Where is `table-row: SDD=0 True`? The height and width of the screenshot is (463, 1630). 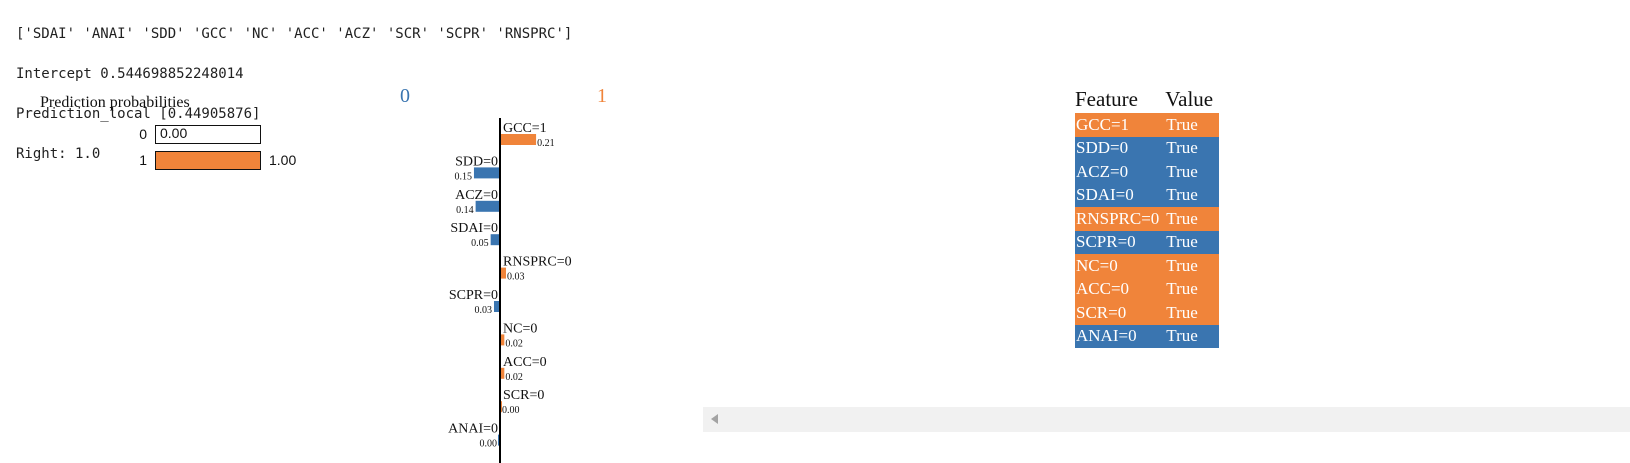 table-row: SDD=0 True is located at coordinates (1147, 148).